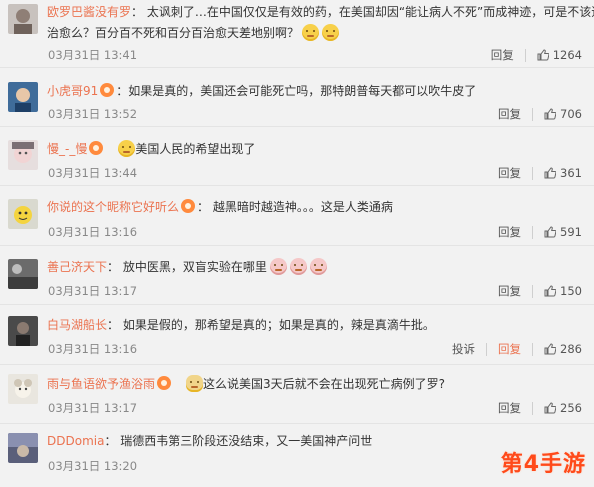 The height and width of the screenshot is (487, 594). What do you see at coordinates (75, 441) in the screenshot?
I see `username-link: DDDomia` at bounding box center [75, 441].